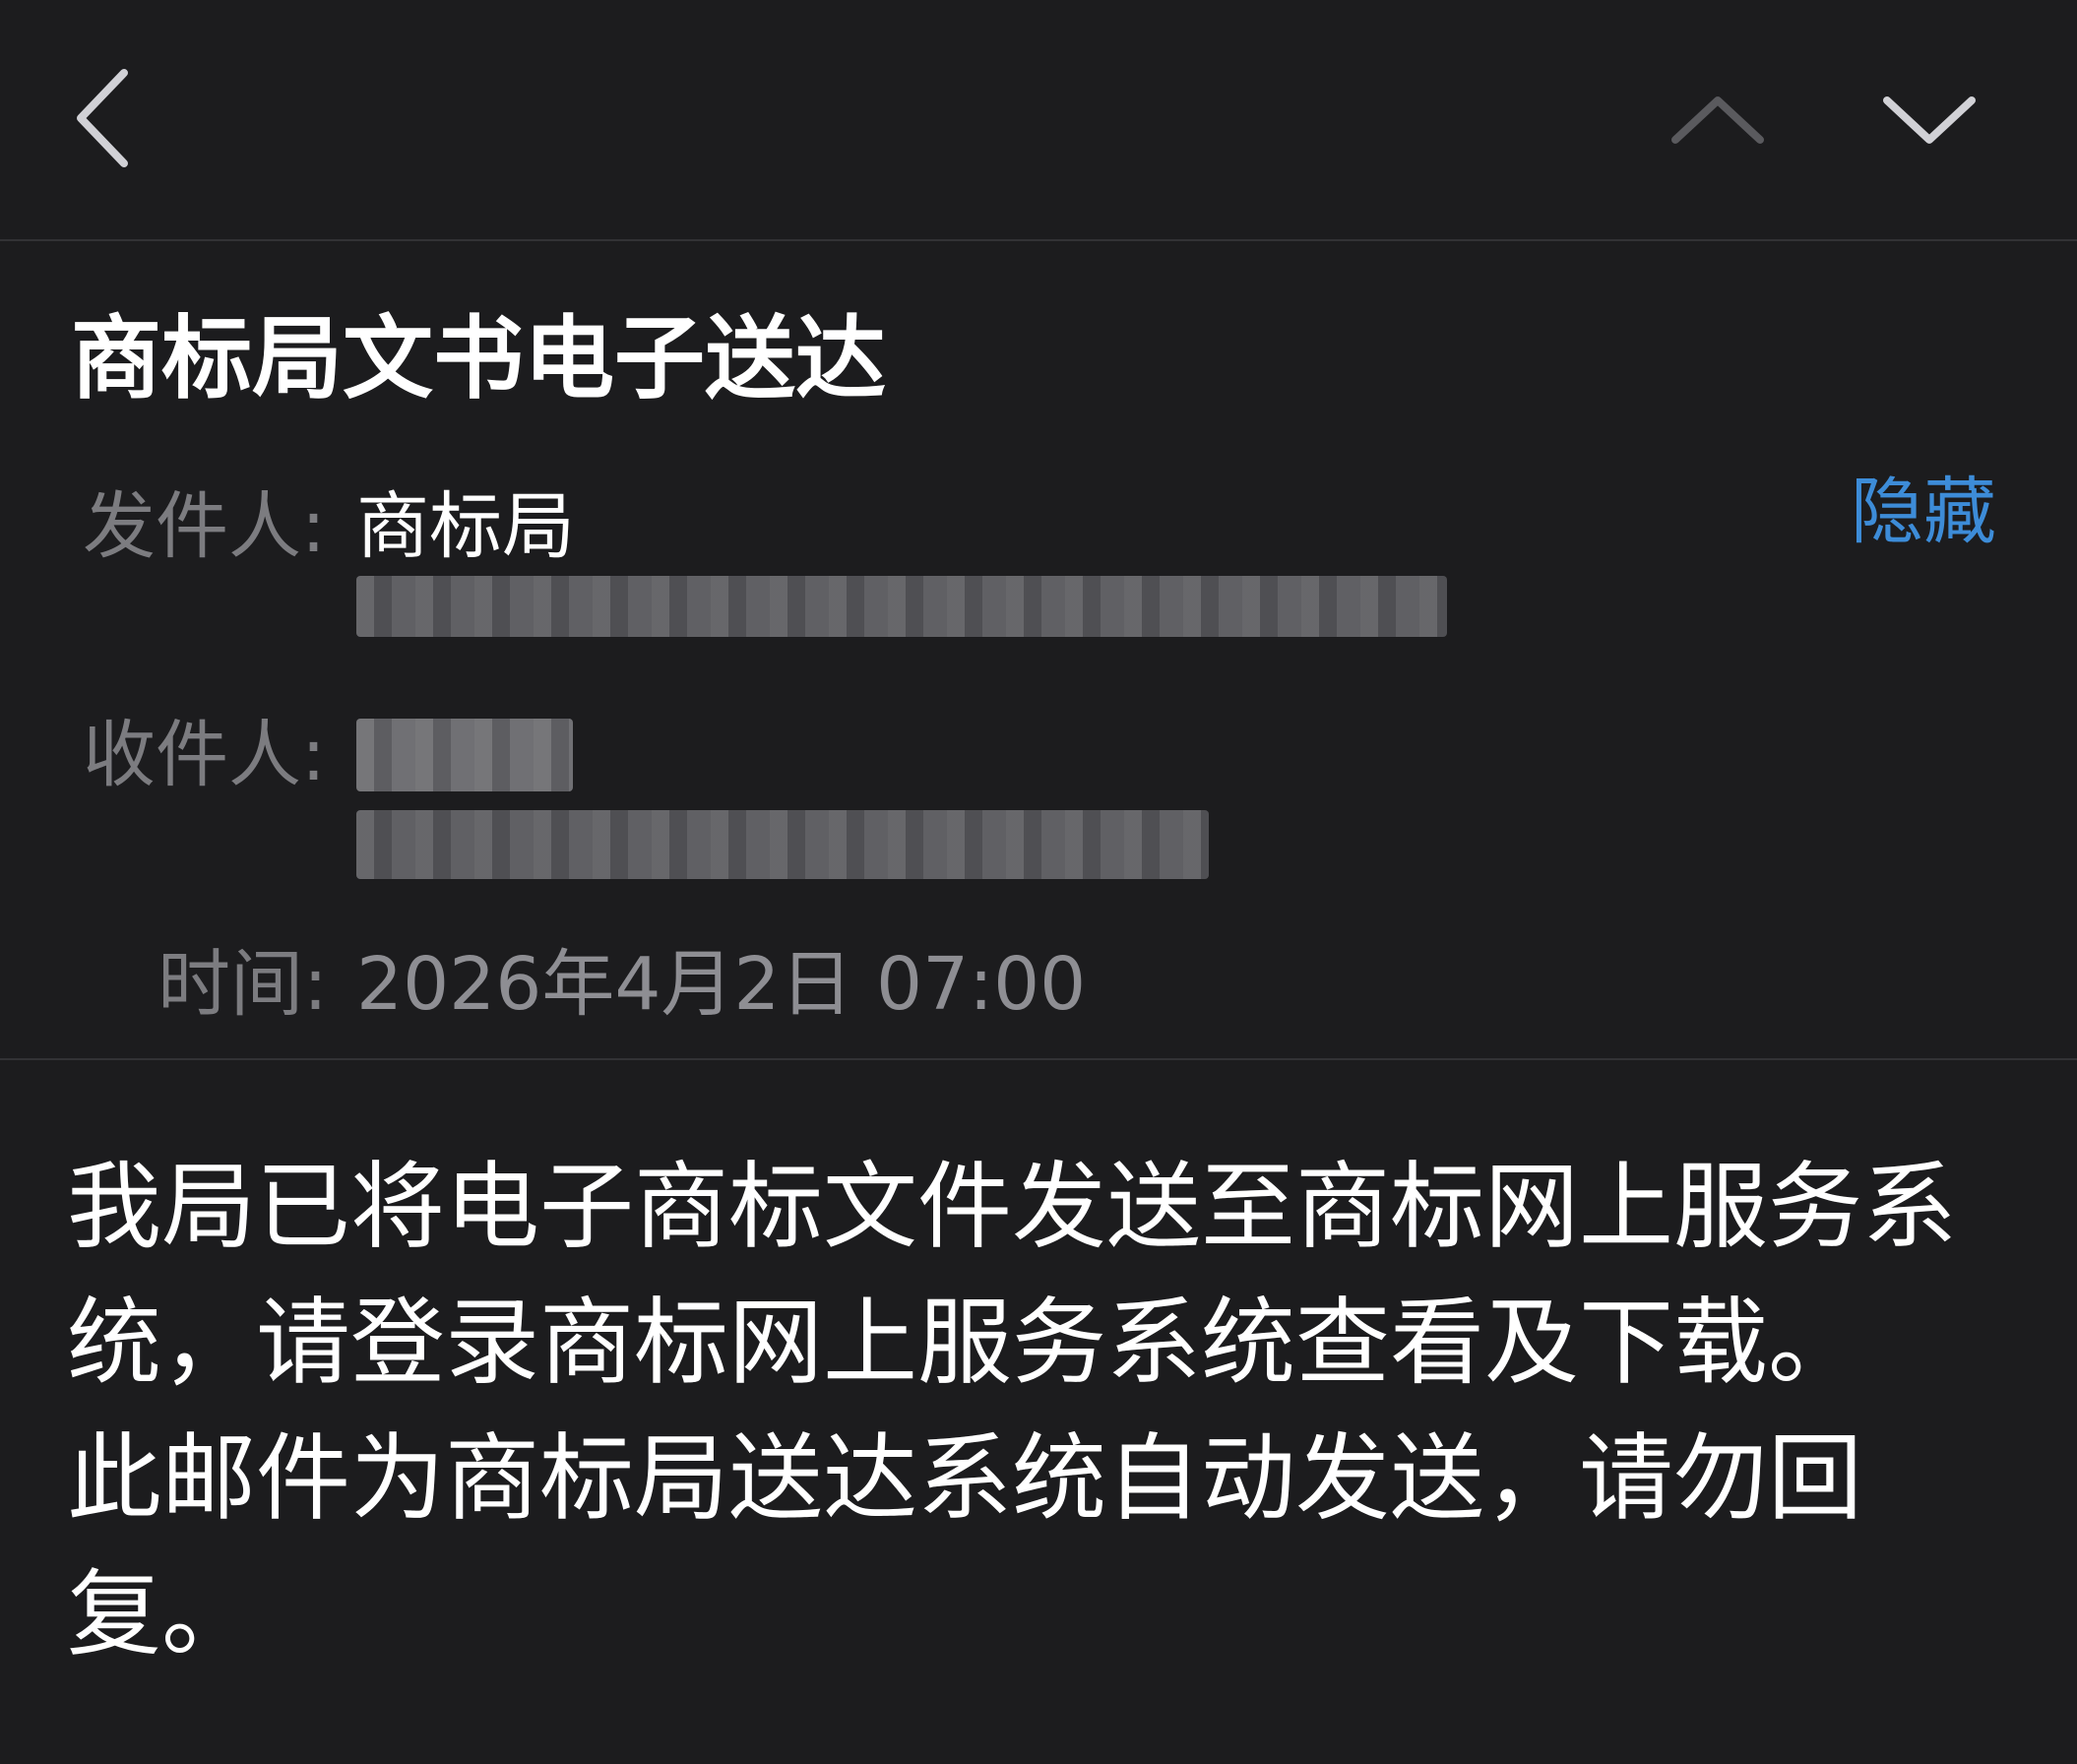 The image size is (2077, 1764). Describe the element at coordinates (901, 606) in the screenshot. I see `sender-email-redacted` at that location.